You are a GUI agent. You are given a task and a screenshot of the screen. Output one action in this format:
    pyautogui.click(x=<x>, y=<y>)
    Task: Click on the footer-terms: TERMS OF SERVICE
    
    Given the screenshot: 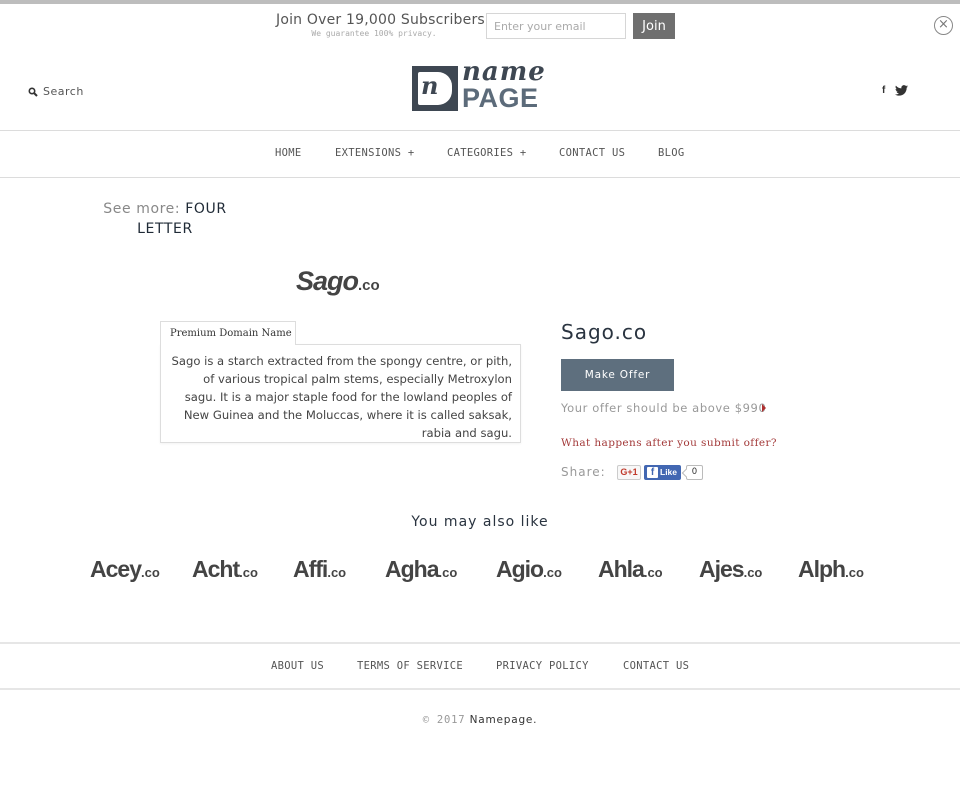 What is the action you would take?
    pyautogui.click(x=410, y=666)
    